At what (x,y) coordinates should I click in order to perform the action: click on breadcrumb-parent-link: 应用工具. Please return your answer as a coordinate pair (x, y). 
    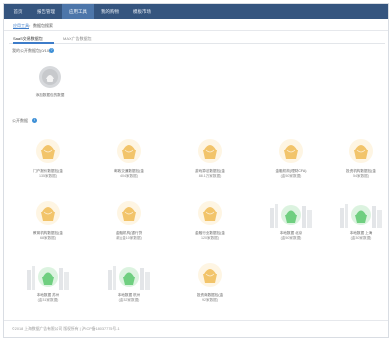
    Looking at the image, I should click on (21, 26).